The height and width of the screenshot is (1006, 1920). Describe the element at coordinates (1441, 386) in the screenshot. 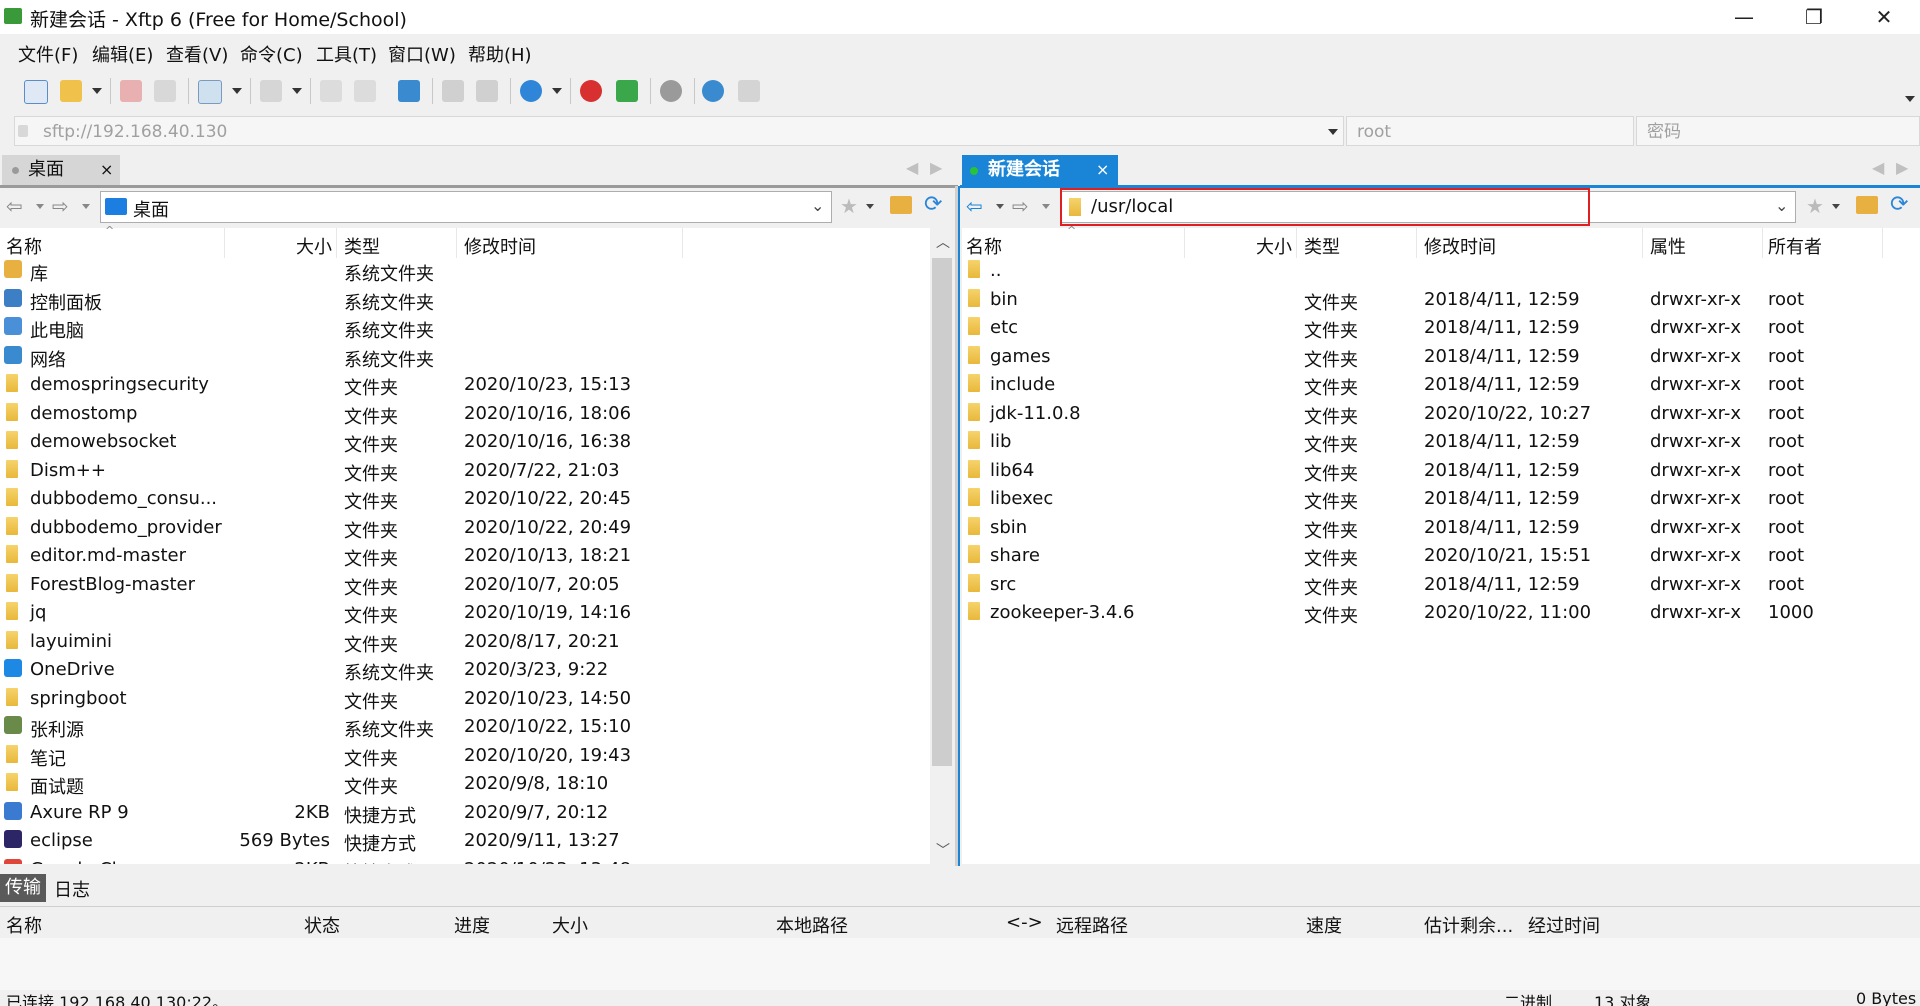

I see `remote-file-row: include 文件夹 2018/4/11, 12:59 drwxr-xr-x root` at that location.